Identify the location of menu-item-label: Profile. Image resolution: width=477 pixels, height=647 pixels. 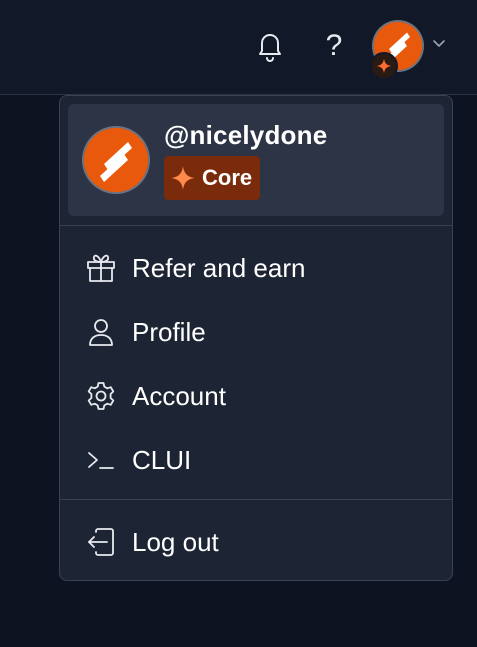
(169, 331).